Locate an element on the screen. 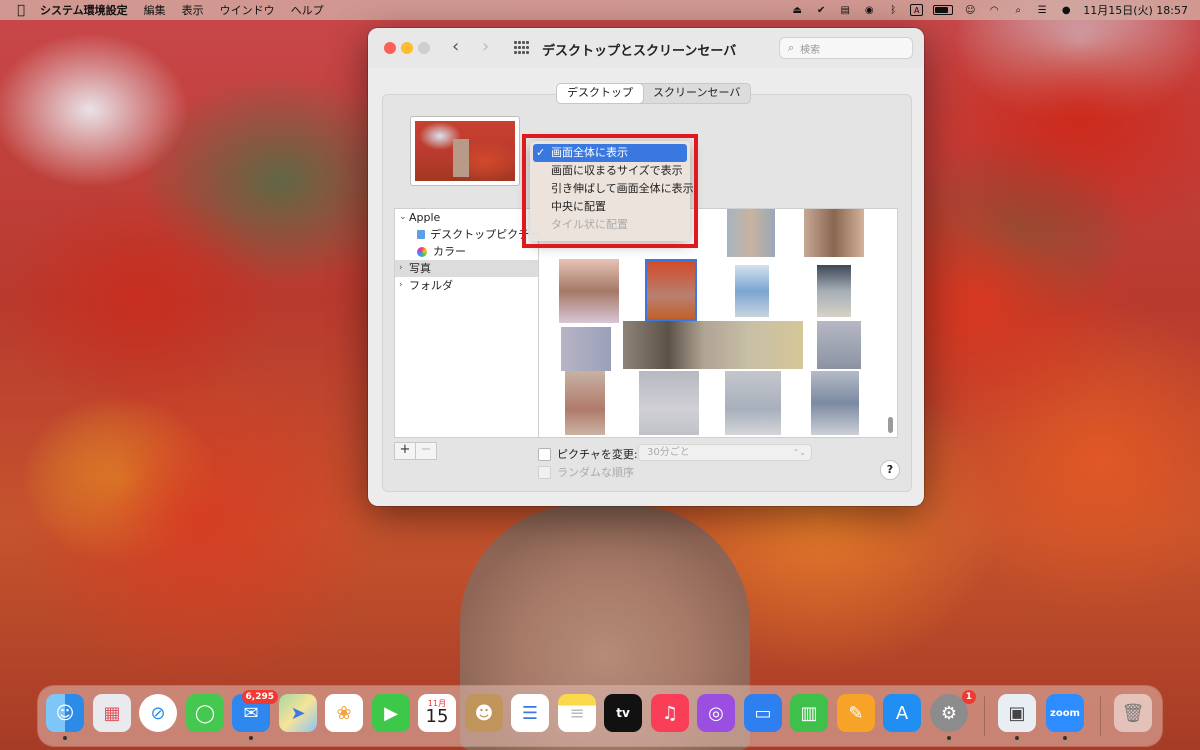 The width and height of the screenshot is (1200, 750). facetime-icon: ▶ is located at coordinates (391, 713).